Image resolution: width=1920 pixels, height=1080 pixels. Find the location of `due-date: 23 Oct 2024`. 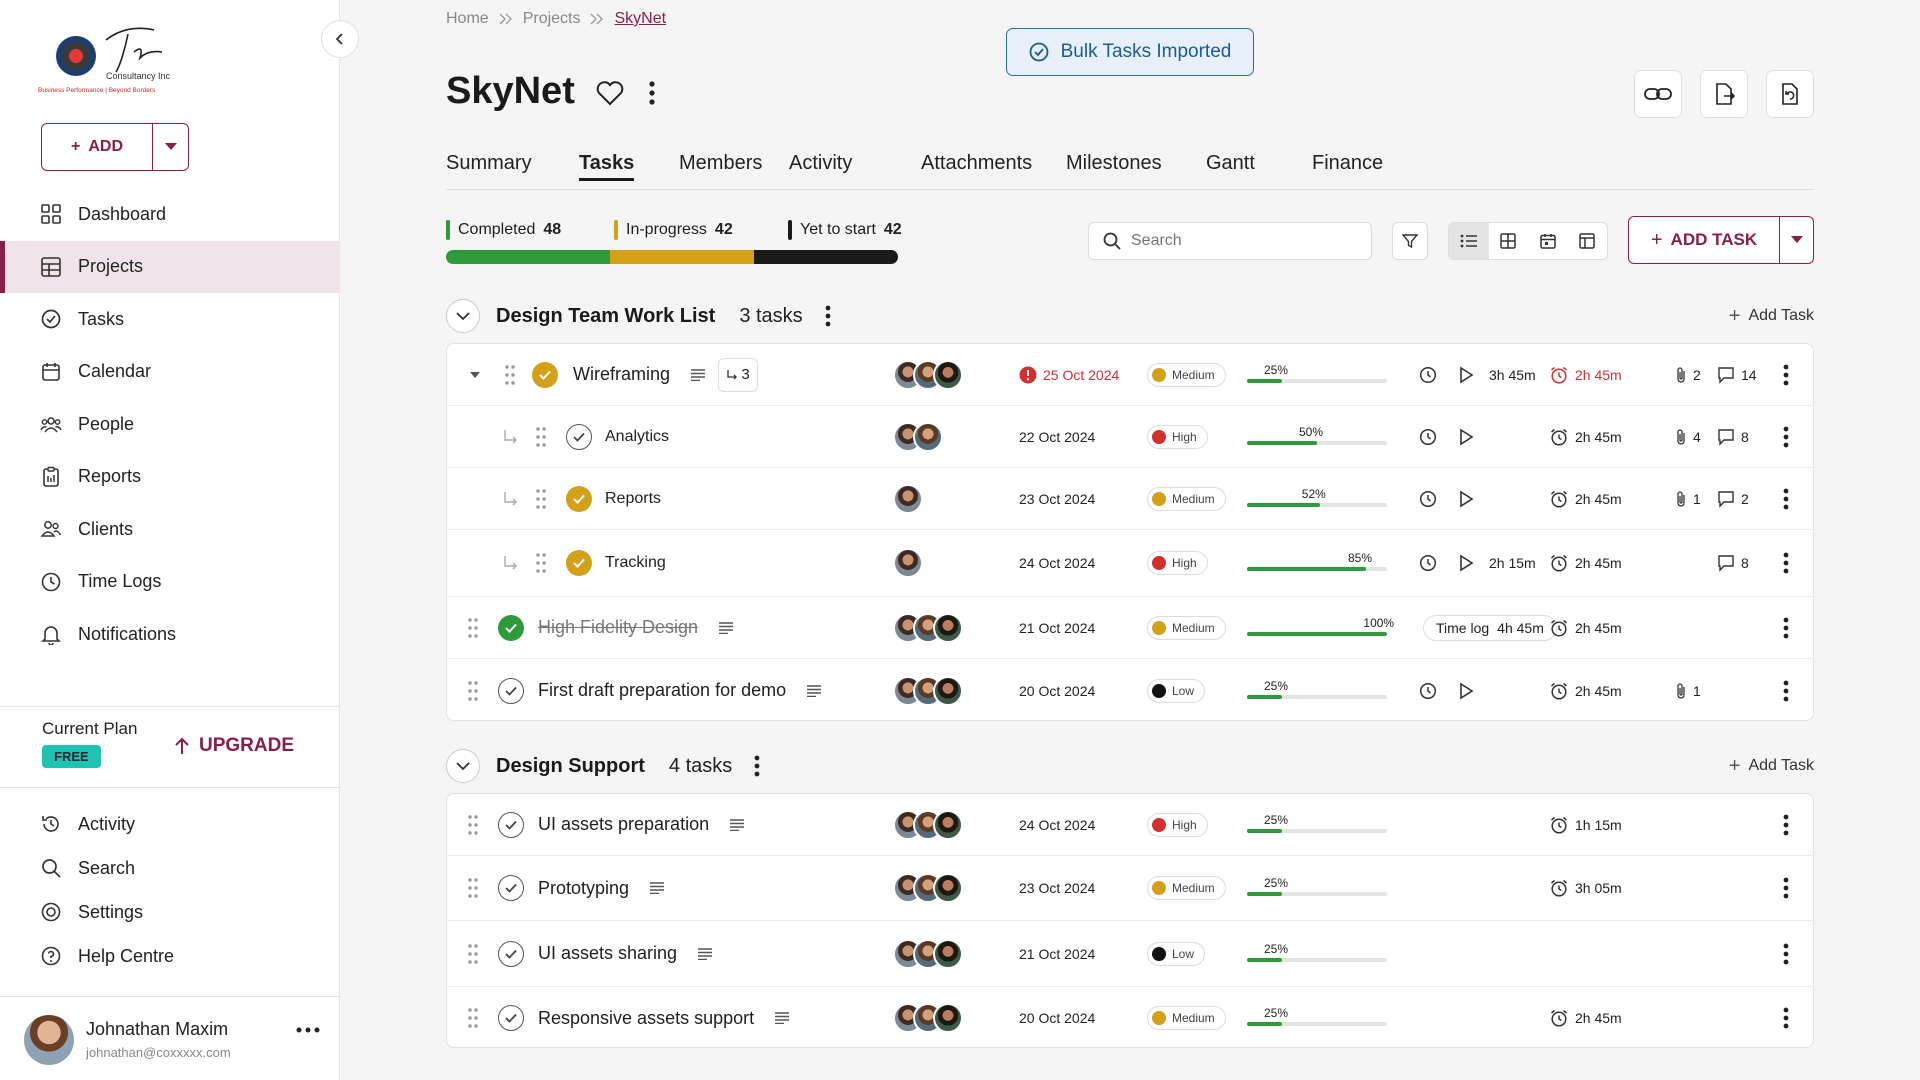

due-date: 23 Oct 2024 is located at coordinates (1057, 499).